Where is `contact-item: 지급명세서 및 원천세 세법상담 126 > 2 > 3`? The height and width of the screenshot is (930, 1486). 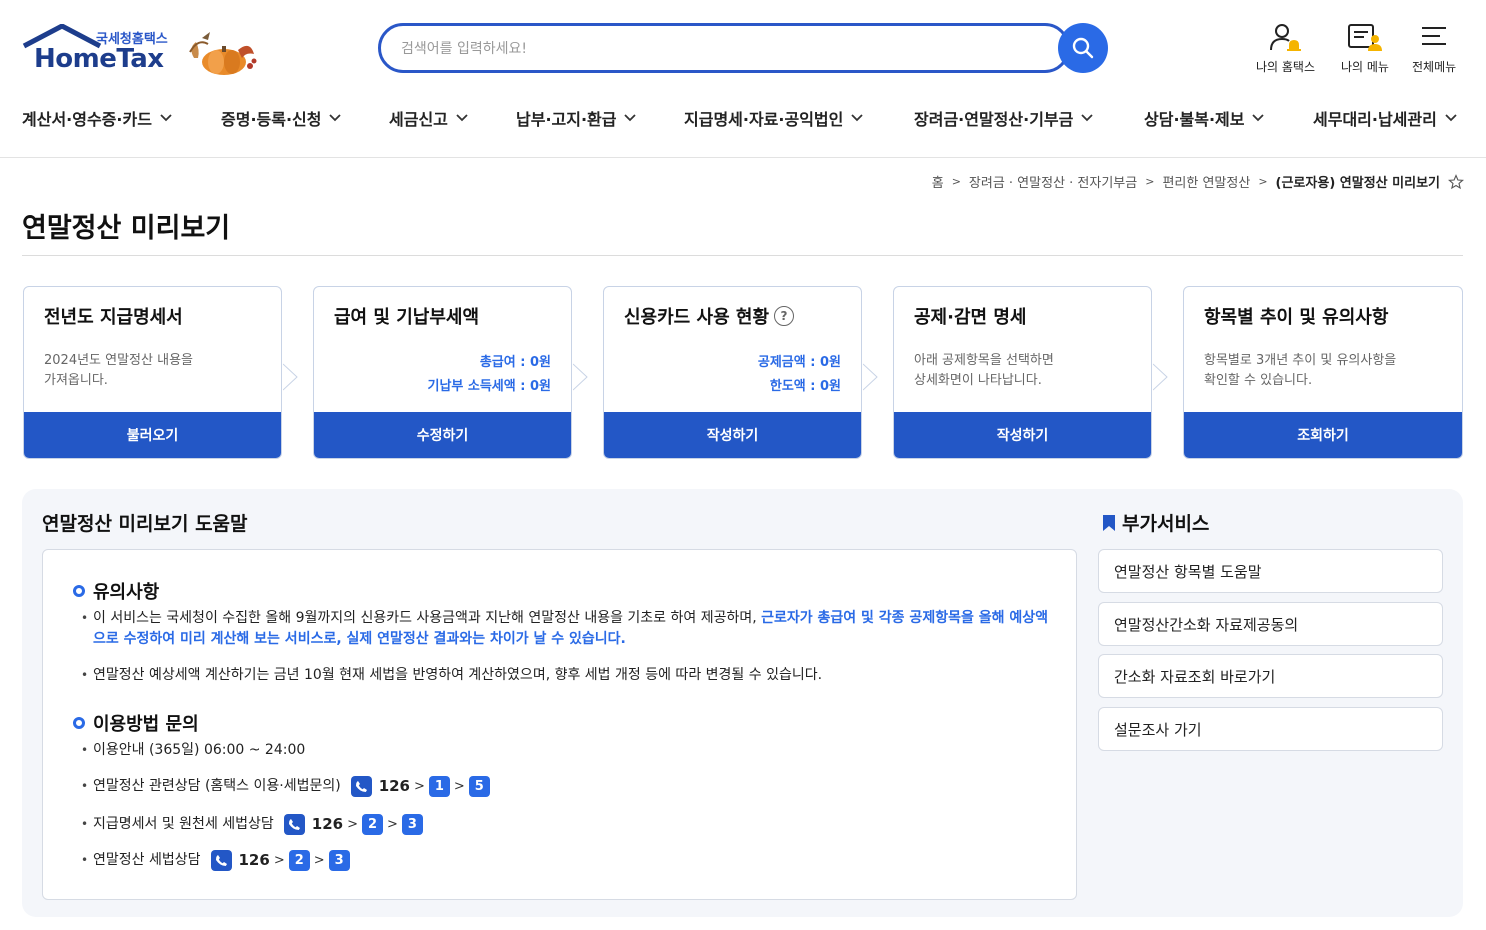
contact-item: 지급명세서 및 원천세 세법상담 126 > 2 > 3 is located at coordinates (252, 824).